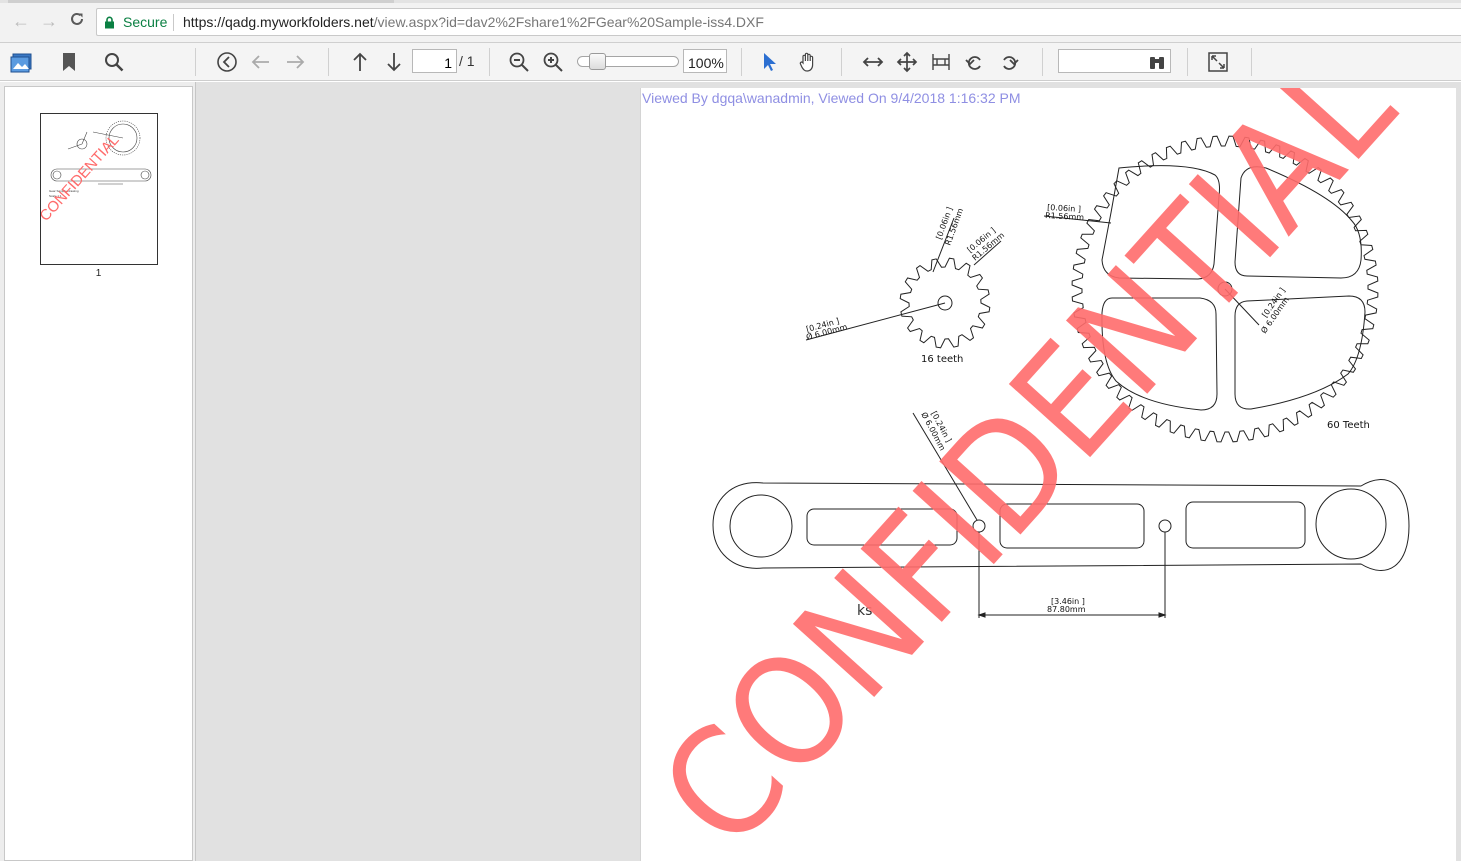 The image size is (1461, 861). Describe the element at coordinates (1009, 62) in the screenshot. I see `rotate-right-icon` at that location.